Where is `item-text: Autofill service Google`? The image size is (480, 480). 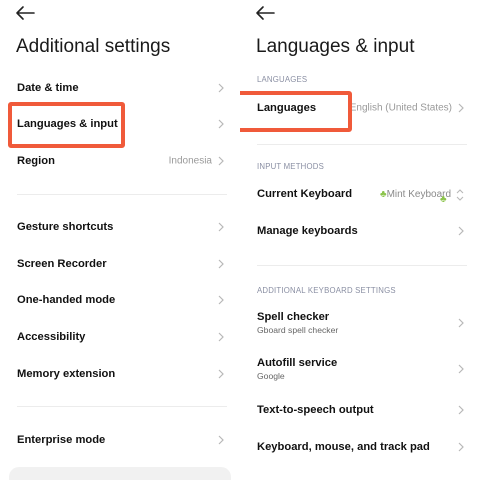 item-text: Autofill service Google is located at coordinates (297, 369).